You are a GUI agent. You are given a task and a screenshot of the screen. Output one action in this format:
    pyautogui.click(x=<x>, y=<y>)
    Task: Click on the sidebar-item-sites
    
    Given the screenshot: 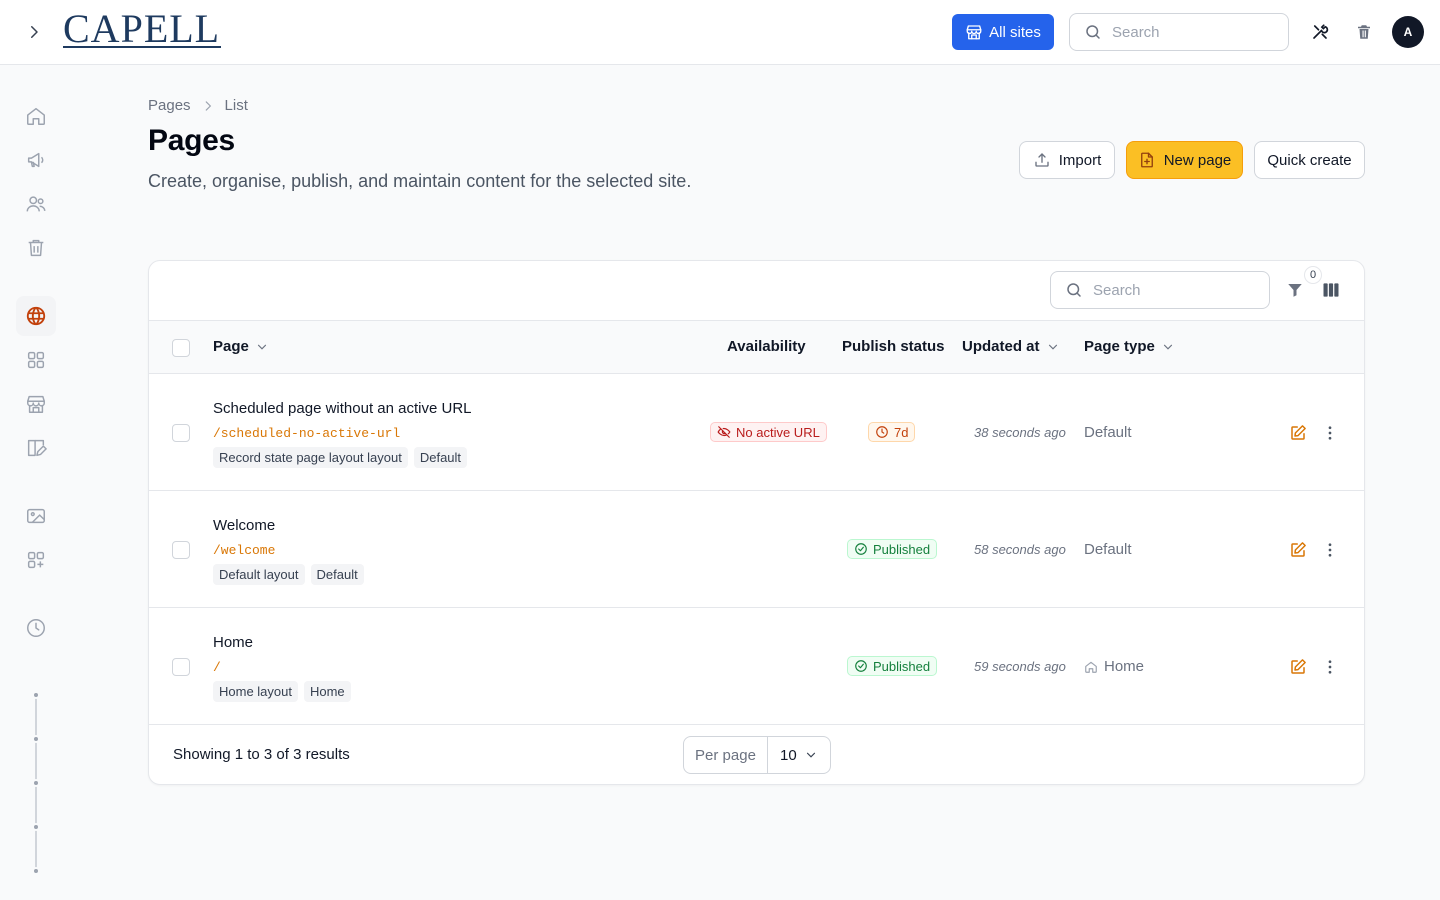 What is the action you would take?
    pyautogui.click(x=36, y=316)
    